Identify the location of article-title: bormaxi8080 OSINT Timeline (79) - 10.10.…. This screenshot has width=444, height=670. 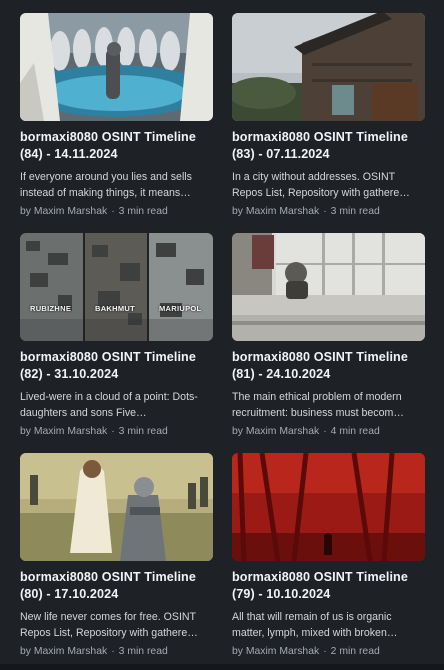
(328, 586).